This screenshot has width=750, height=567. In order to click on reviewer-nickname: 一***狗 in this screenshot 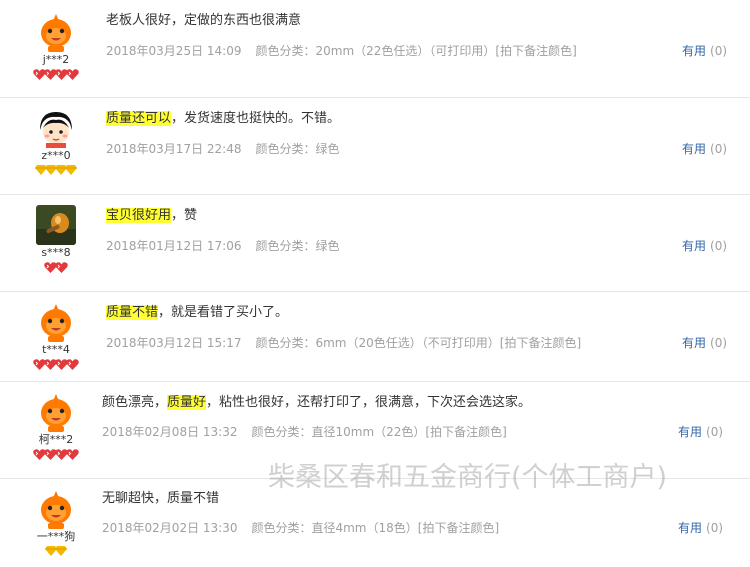, I will do `click(56, 536)`.